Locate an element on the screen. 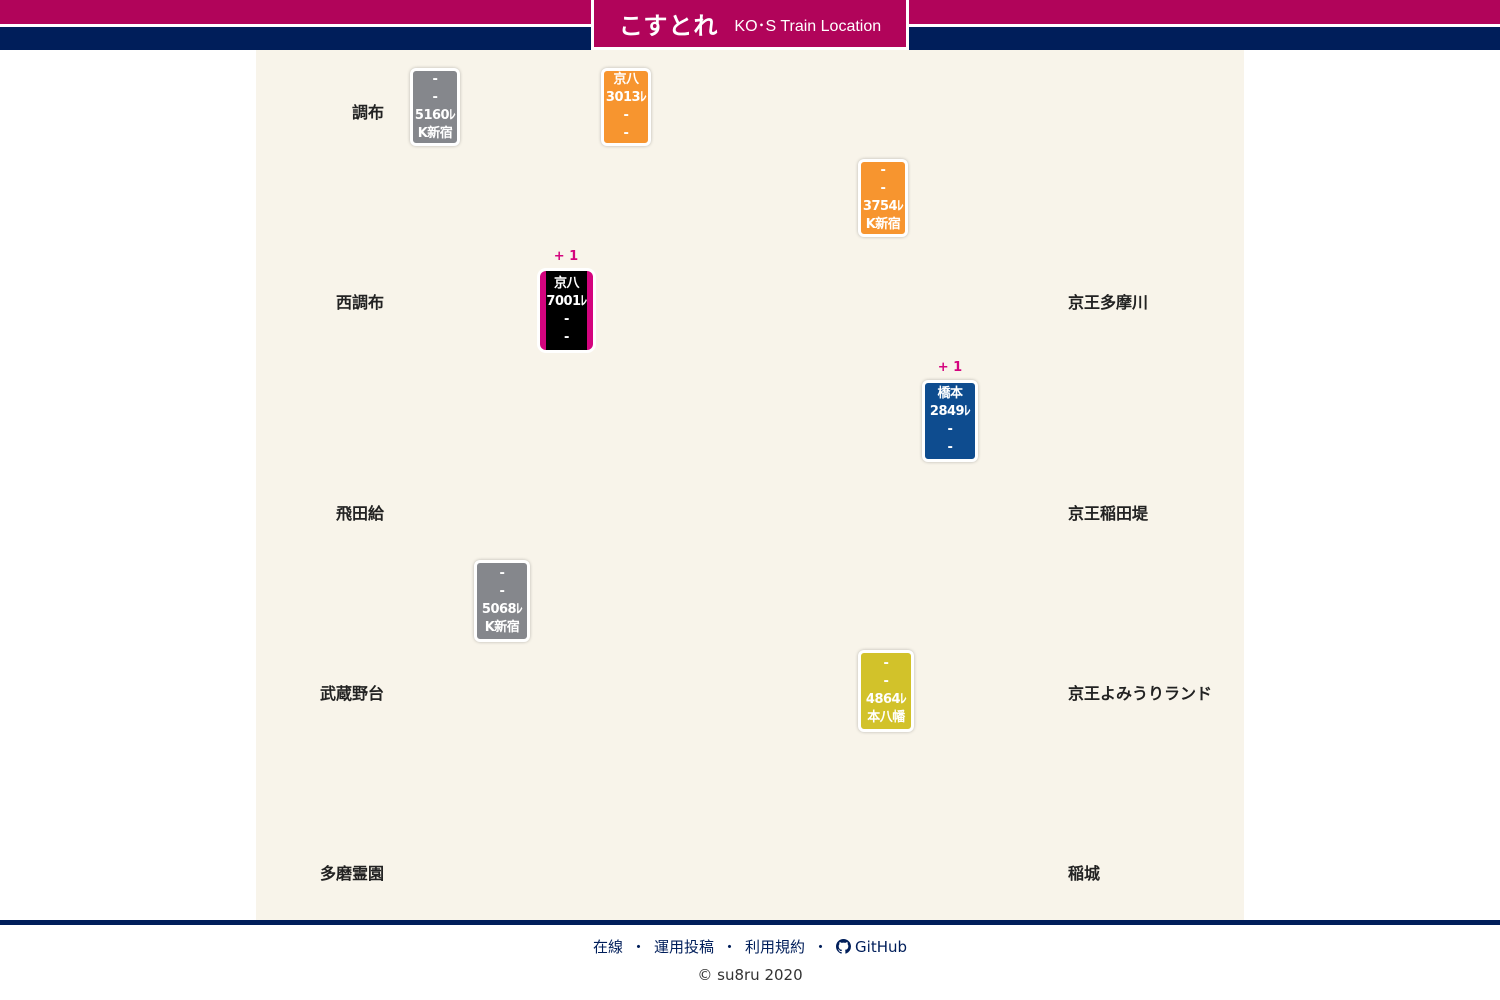  station-musashinodai: 武蔵野台 is located at coordinates (351, 693).